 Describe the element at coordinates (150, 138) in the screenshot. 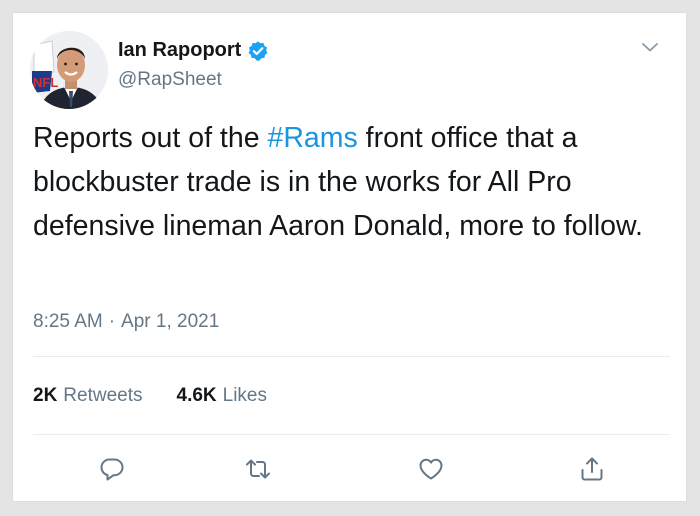

I see `tweet-text-before: Reports out of the` at that location.